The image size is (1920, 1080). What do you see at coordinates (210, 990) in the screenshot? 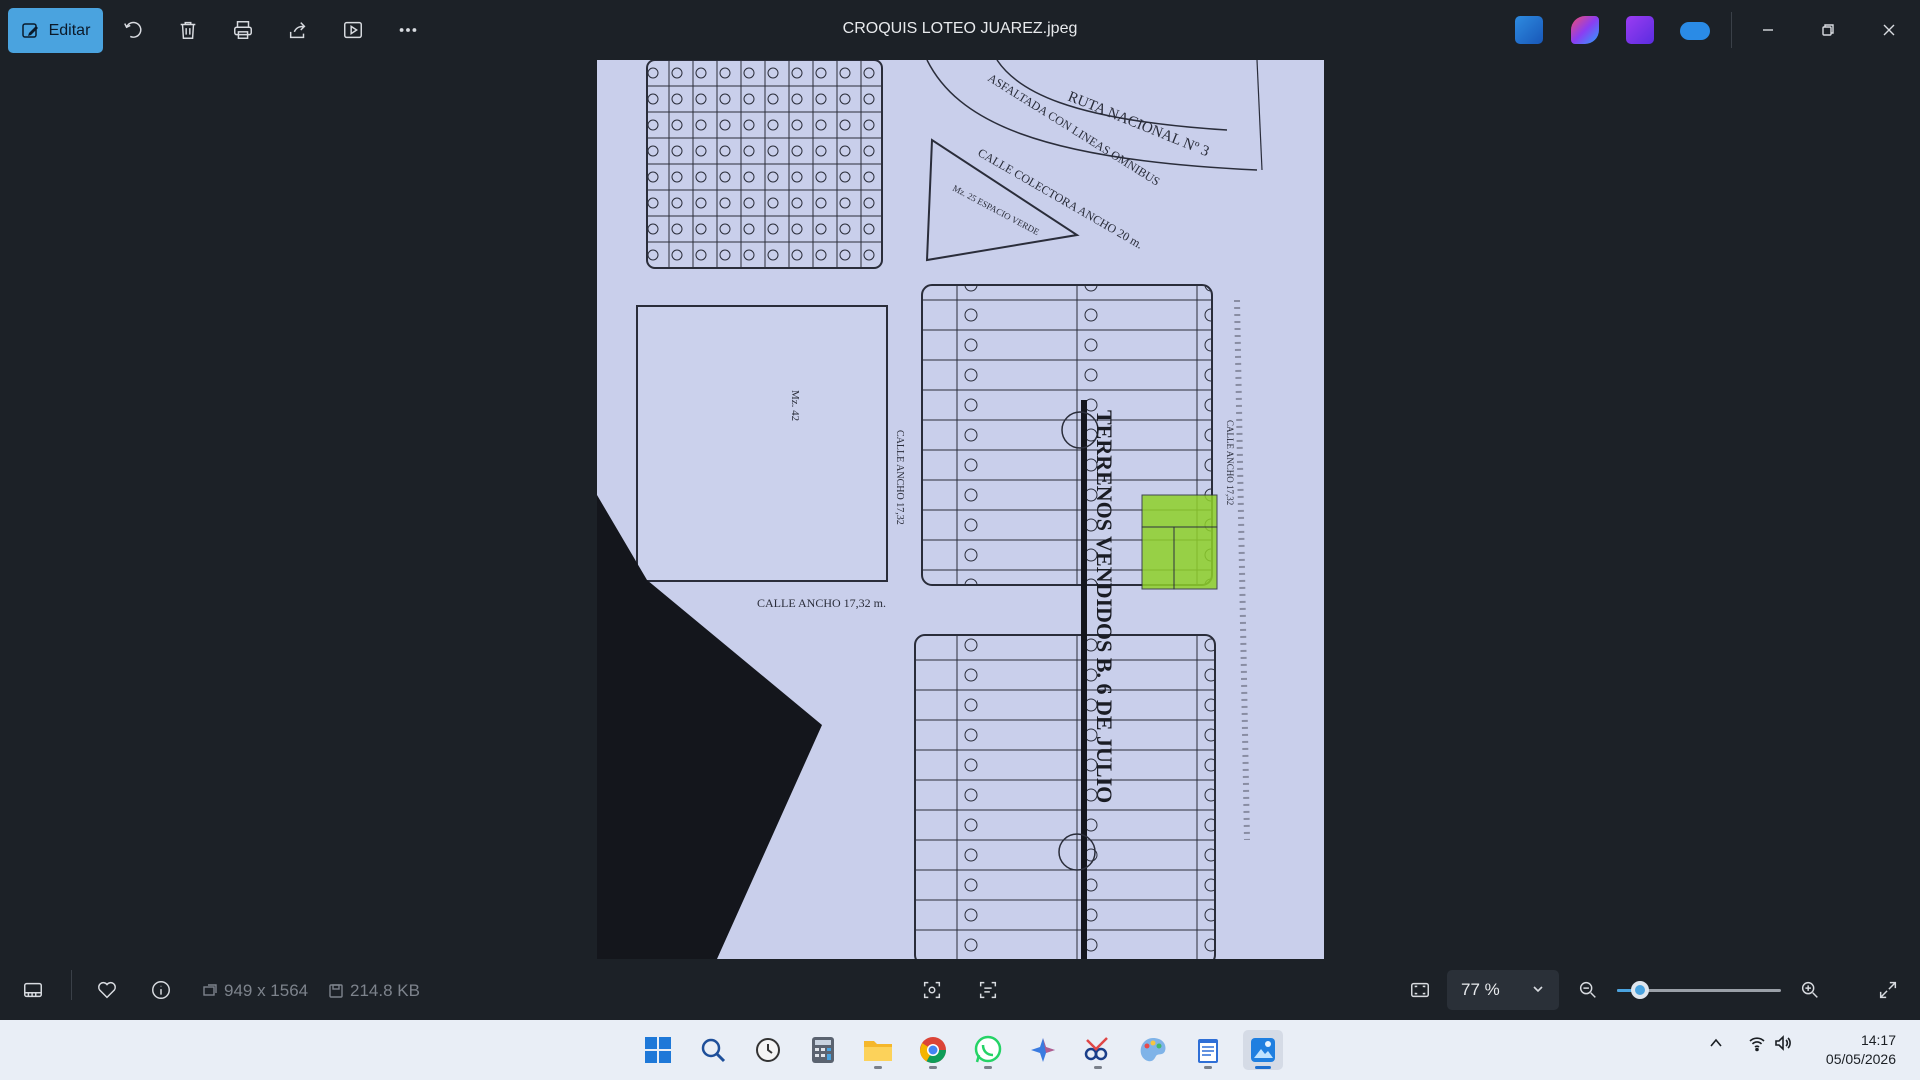
I see `dimensions-icon` at bounding box center [210, 990].